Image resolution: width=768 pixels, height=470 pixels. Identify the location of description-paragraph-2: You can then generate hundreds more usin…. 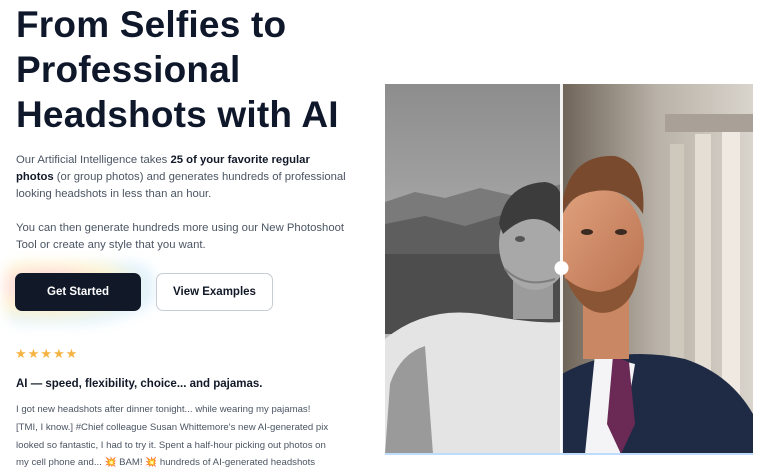
(180, 236).